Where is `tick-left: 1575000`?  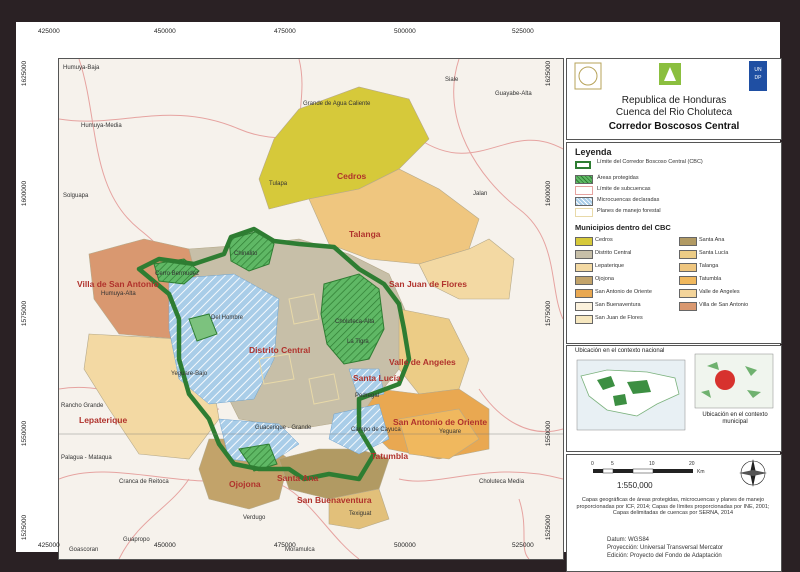 tick-left: 1575000 is located at coordinates (25, 313).